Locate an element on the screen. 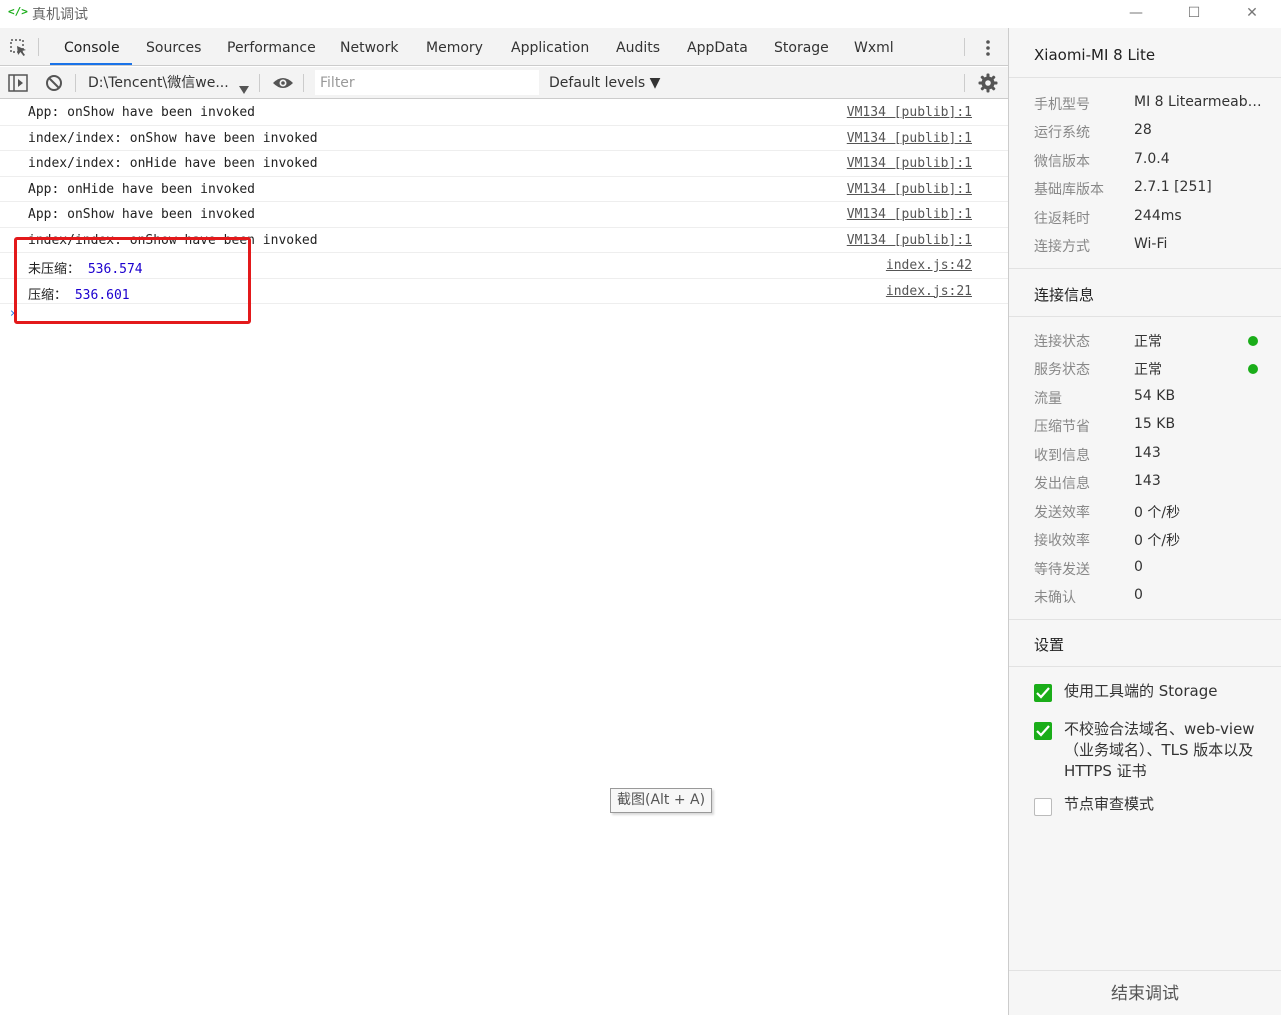 The image size is (1281, 1017). info-row: 基础库版本 2.7.1 [251] is located at coordinates (1154, 193).